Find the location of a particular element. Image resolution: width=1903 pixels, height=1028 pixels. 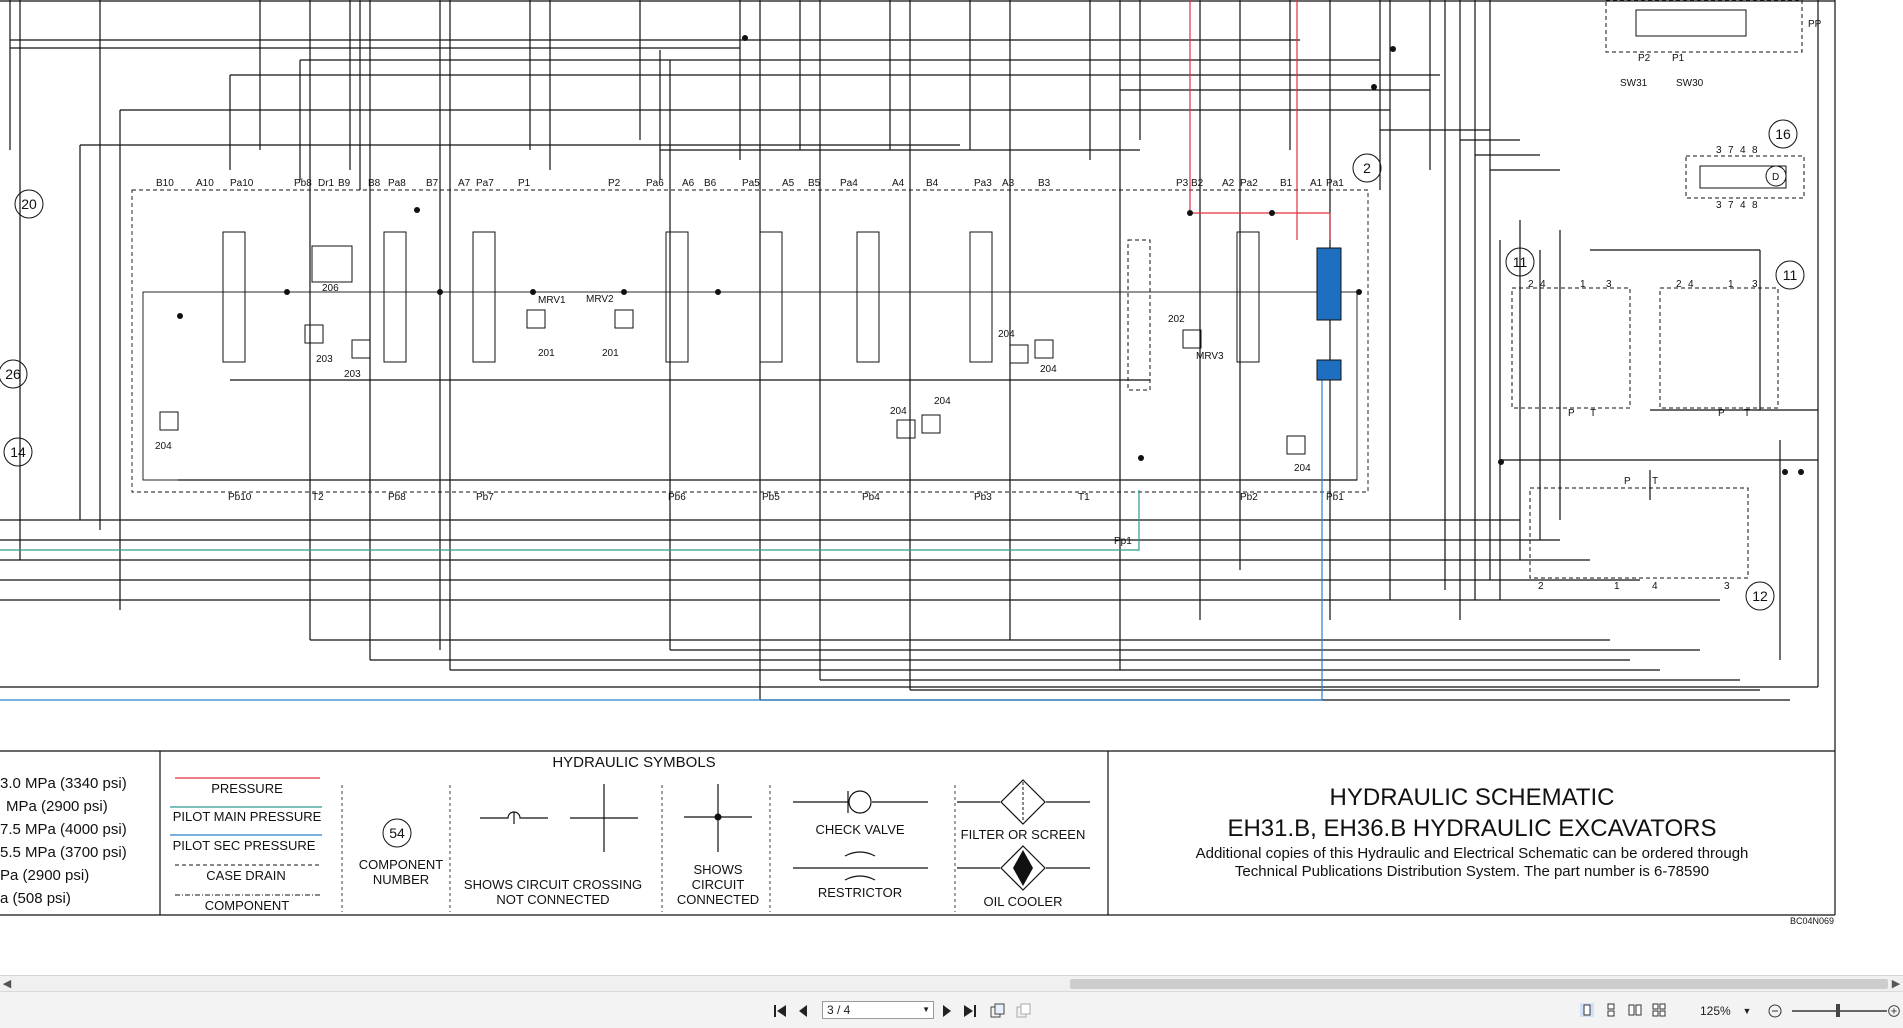

scroll-right-icon: ▶ is located at coordinates (1896, 984).